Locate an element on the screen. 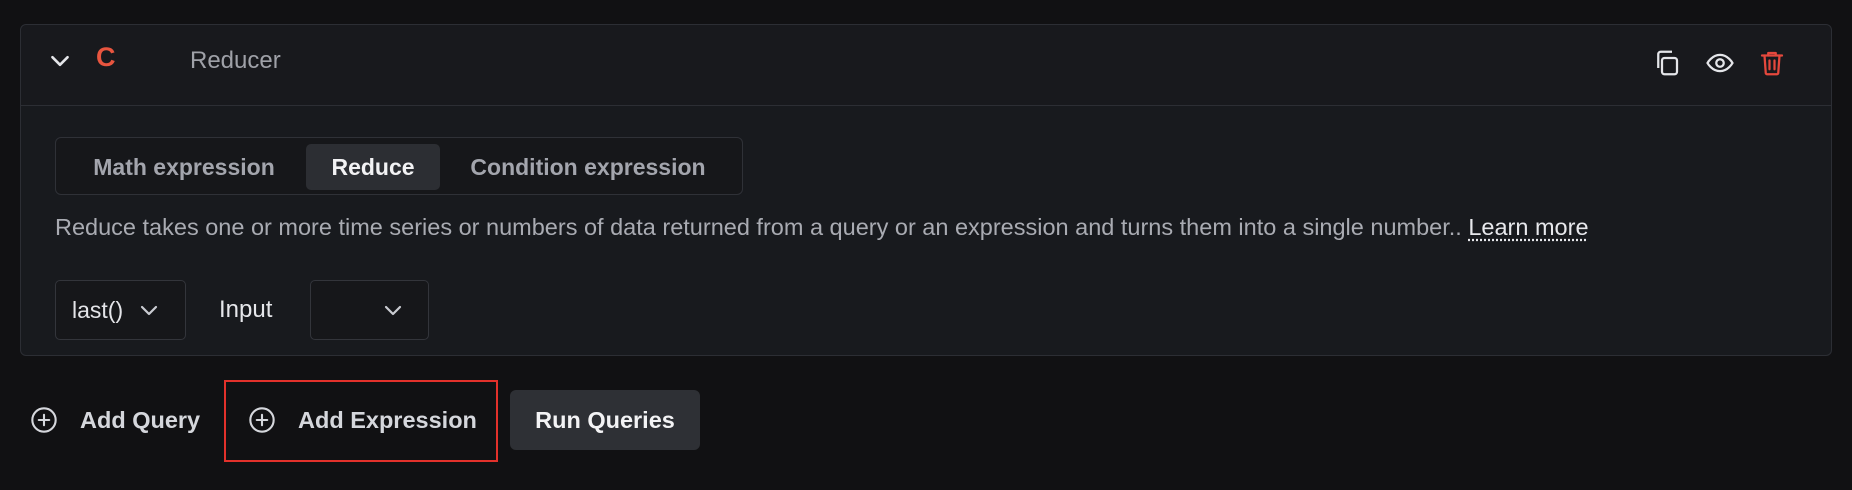 The height and width of the screenshot is (490, 1852). add-expression-label: Add Expression is located at coordinates (387, 419).